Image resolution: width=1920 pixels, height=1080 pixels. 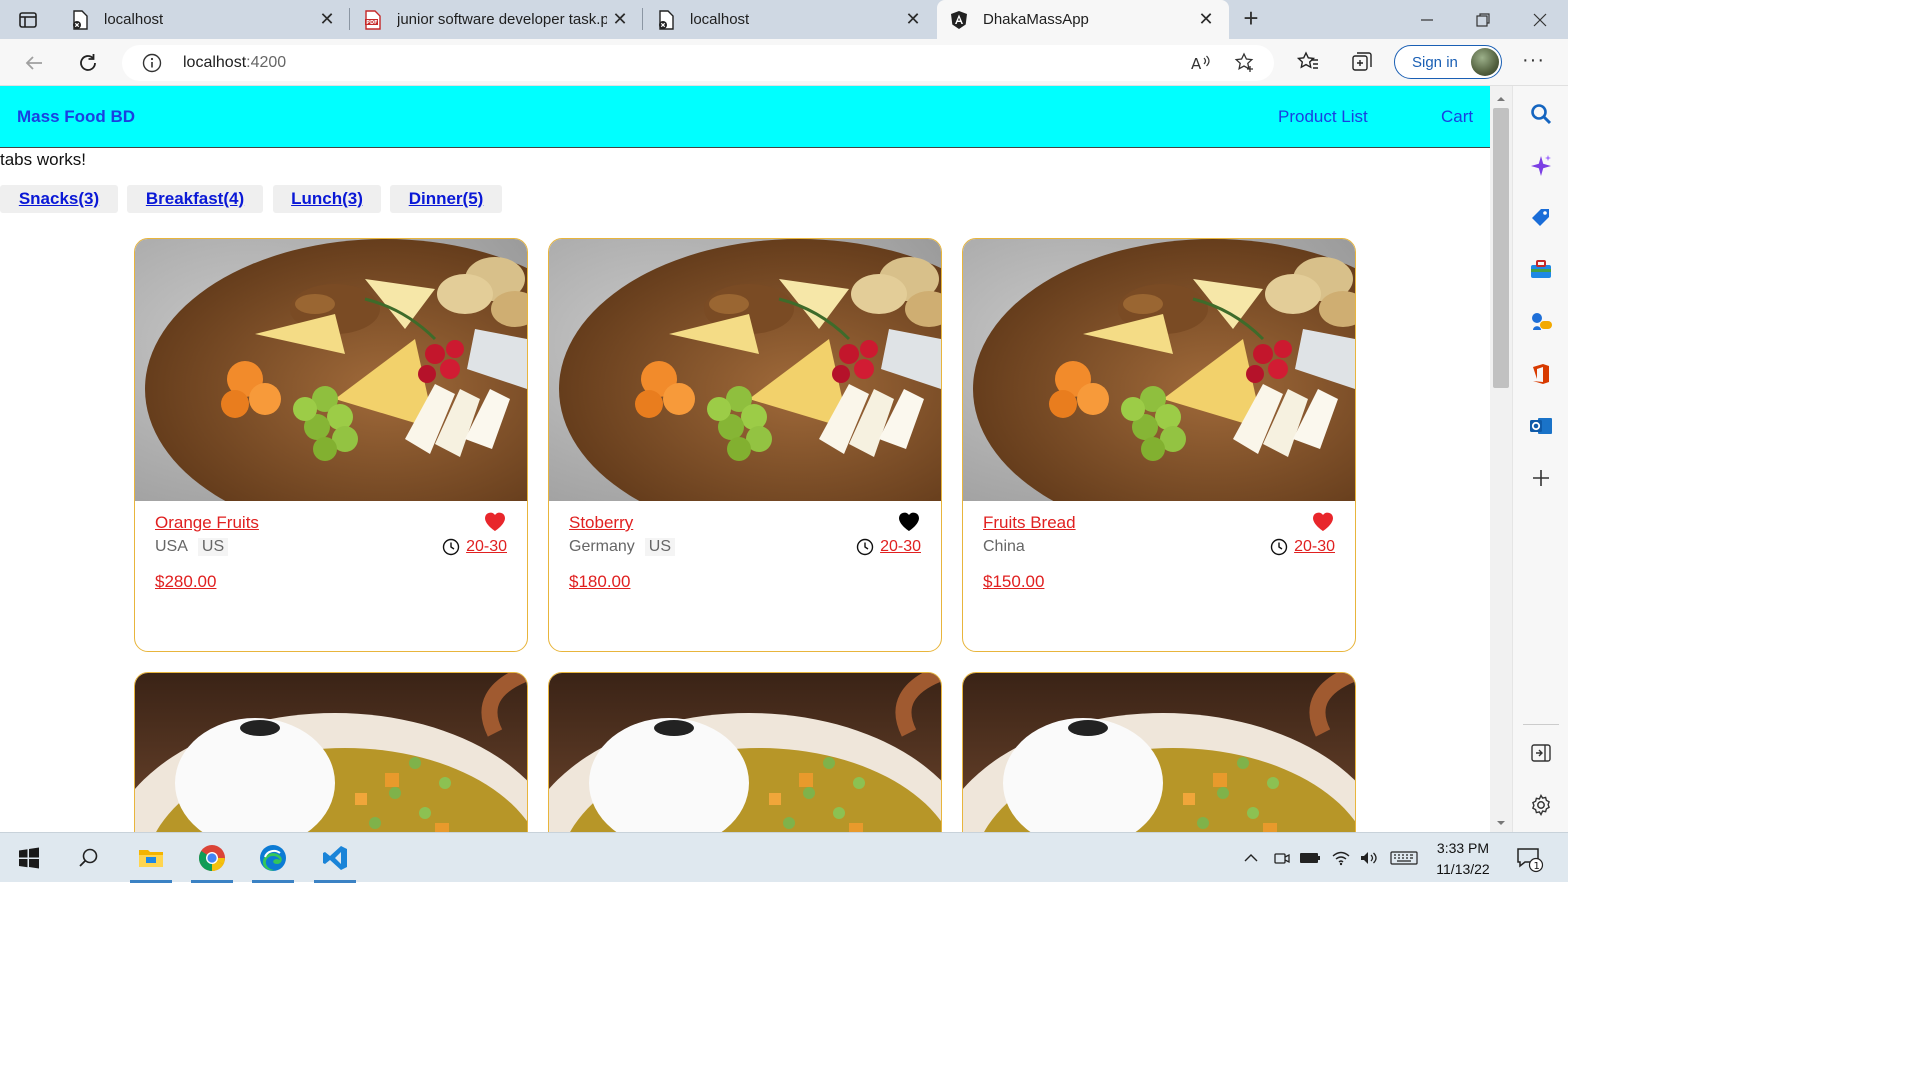 What do you see at coordinates (1541, 478) in the screenshot?
I see `add-app-icon` at bounding box center [1541, 478].